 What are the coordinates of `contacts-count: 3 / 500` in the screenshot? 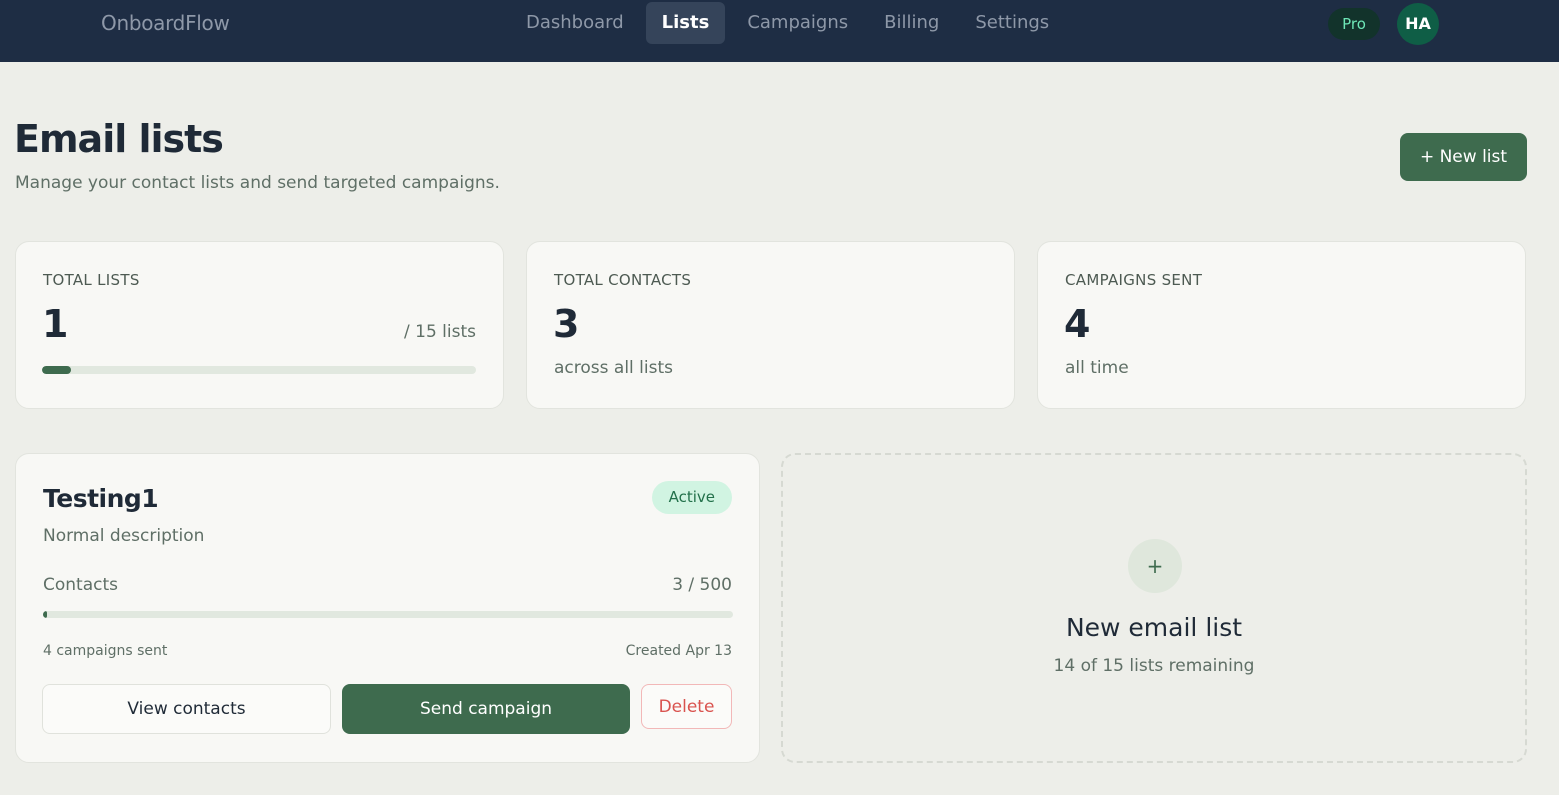 It's located at (702, 585).